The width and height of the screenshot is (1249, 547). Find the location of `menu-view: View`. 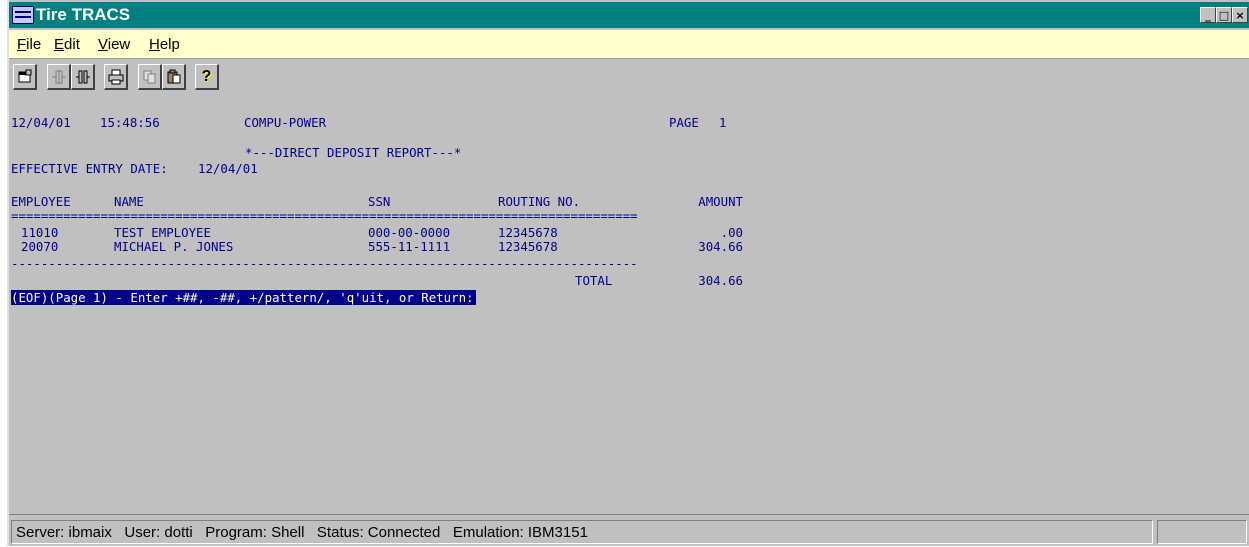

menu-view: View is located at coordinates (114, 44).